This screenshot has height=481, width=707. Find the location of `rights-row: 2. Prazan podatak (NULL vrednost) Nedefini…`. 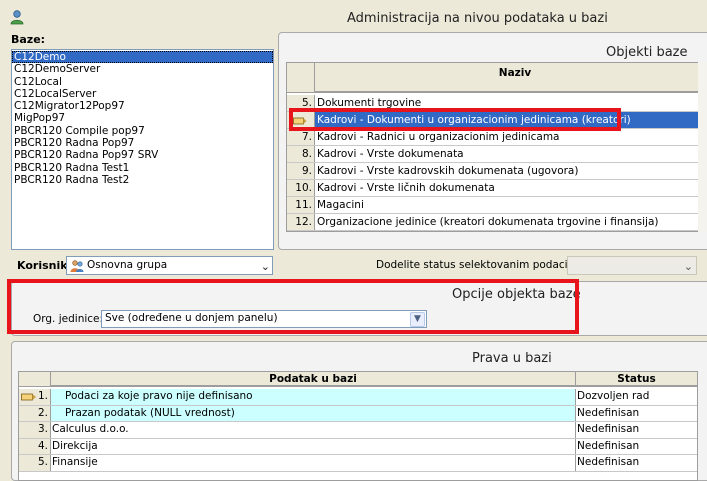

rights-row: 2. Prazan podatak (NULL vrednost) Nedefini… is located at coordinates (358, 413).